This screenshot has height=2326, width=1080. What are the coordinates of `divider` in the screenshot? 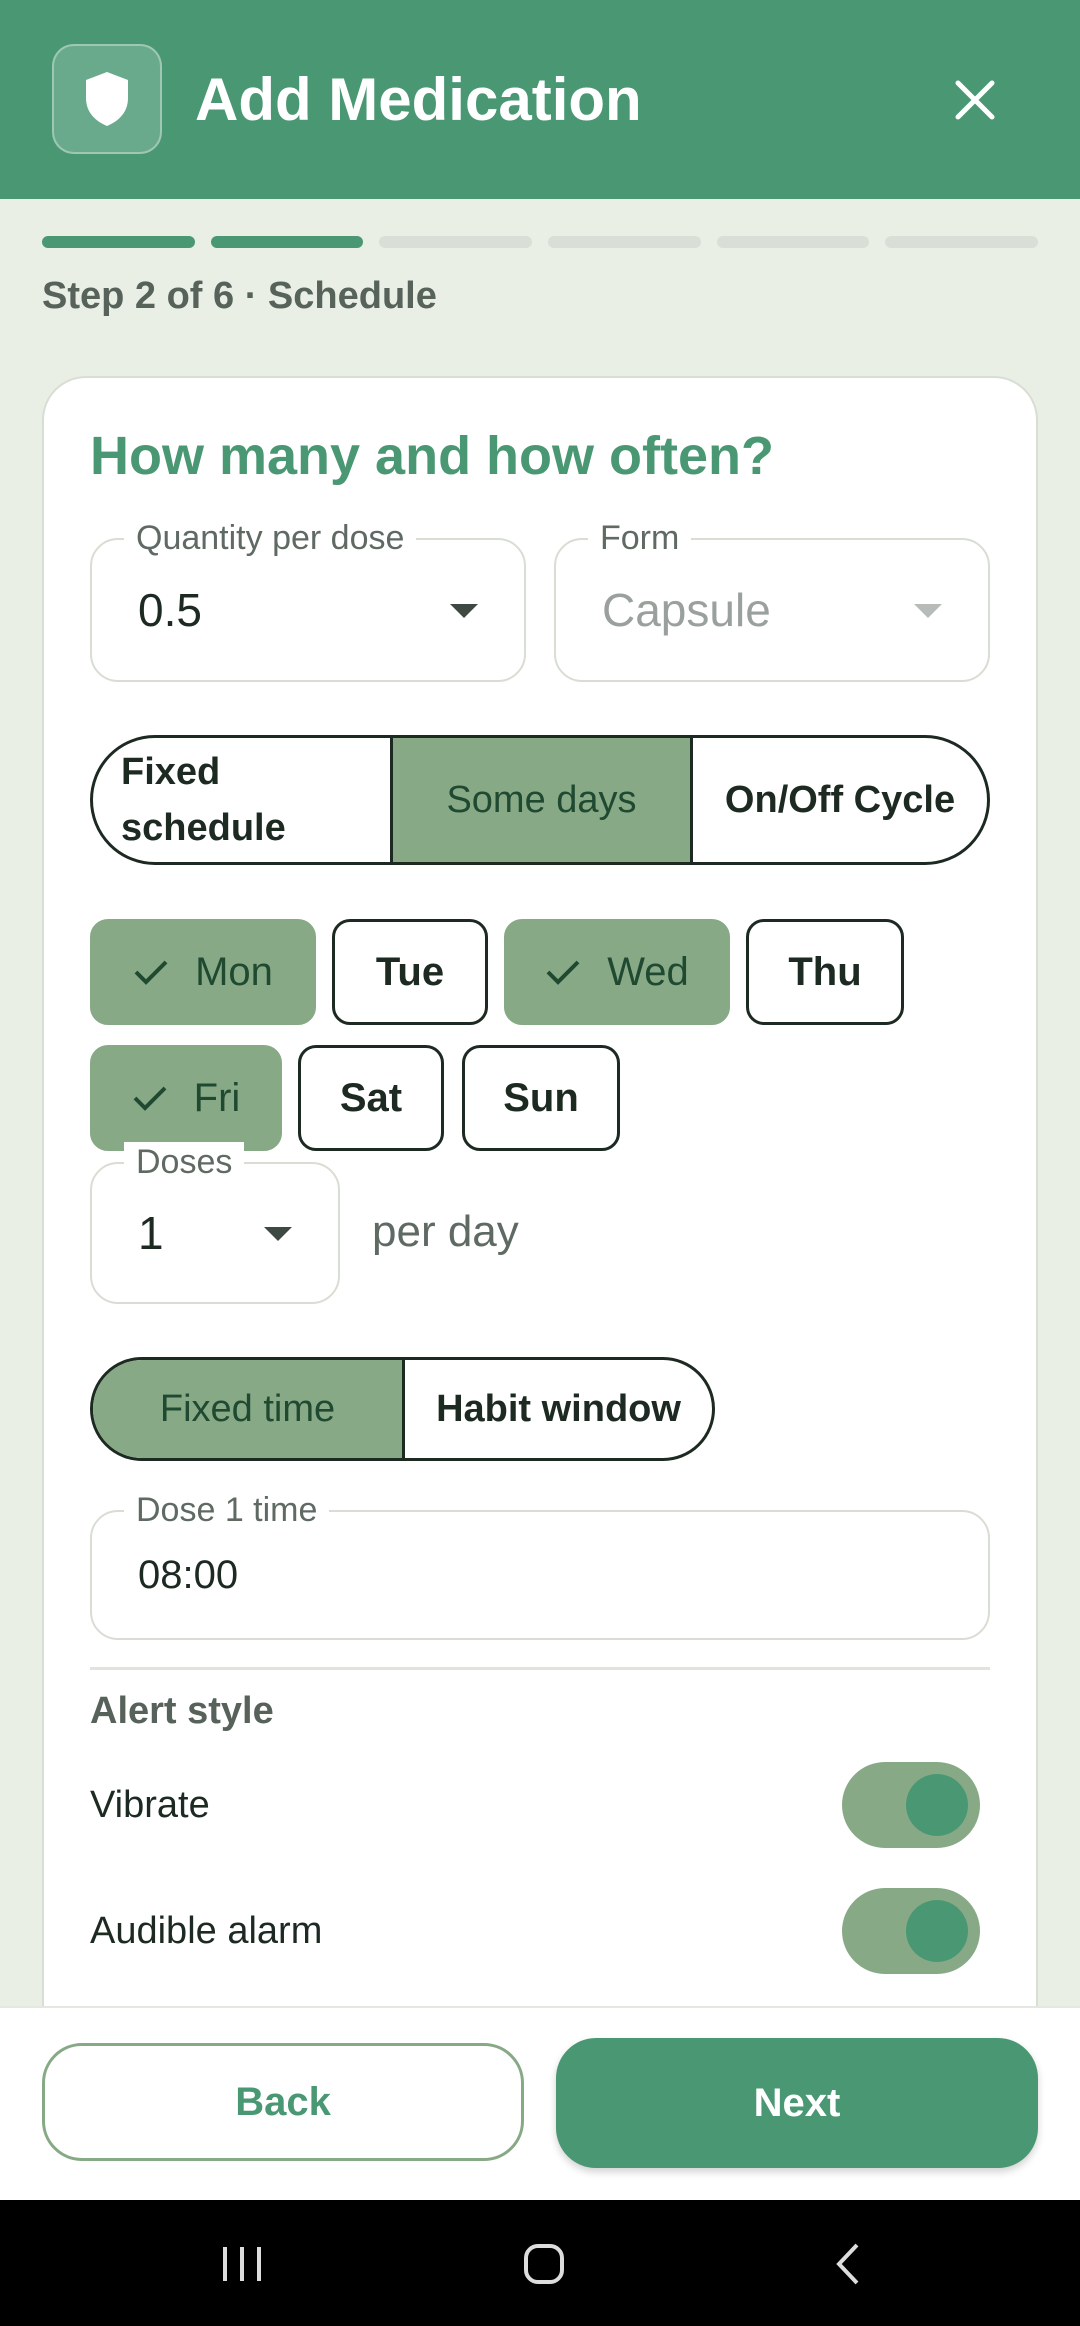 It's located at (540, 1668).